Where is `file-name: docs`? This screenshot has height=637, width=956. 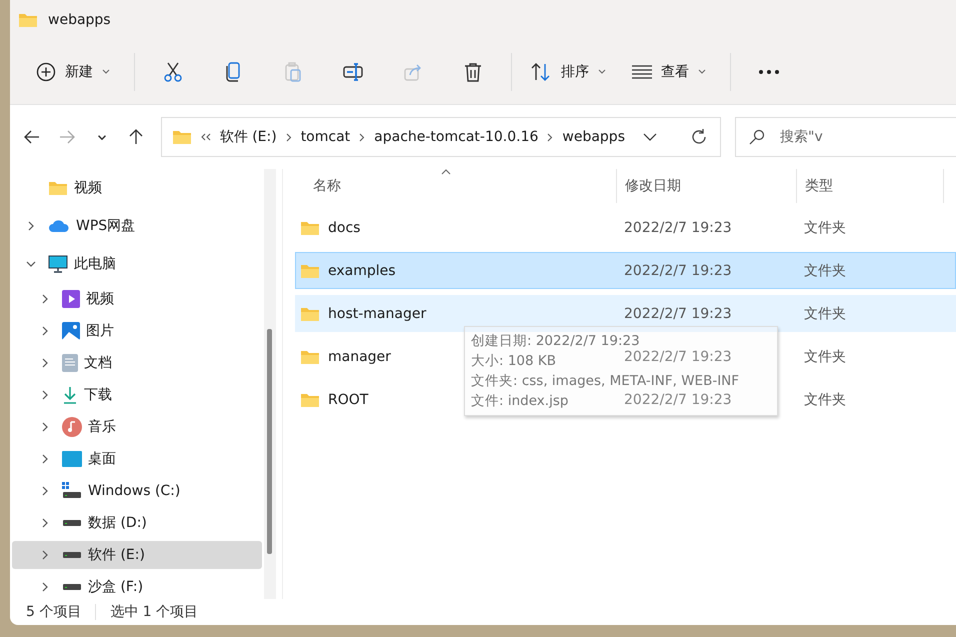
file-name: docs is located at coordinates (344, 228).